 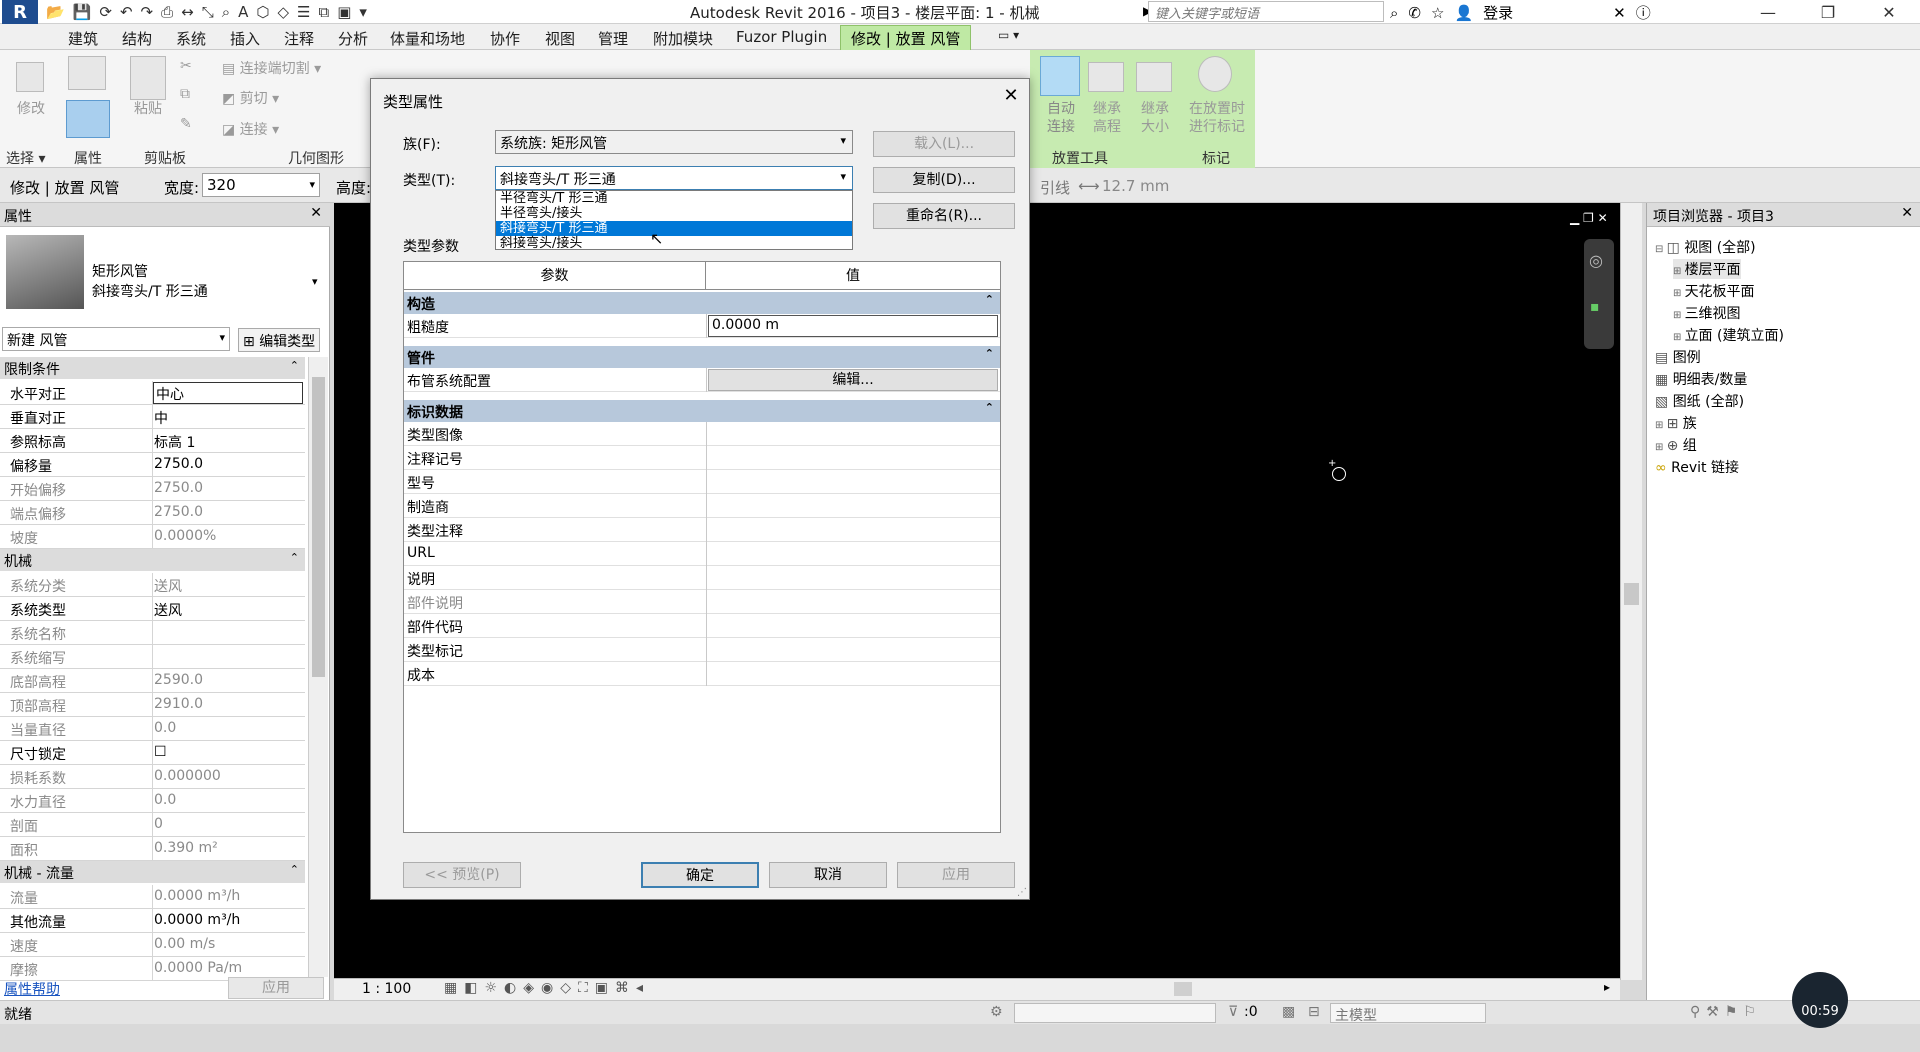 I want to click on auto-connect-icon, so click(x=1060, y=76).